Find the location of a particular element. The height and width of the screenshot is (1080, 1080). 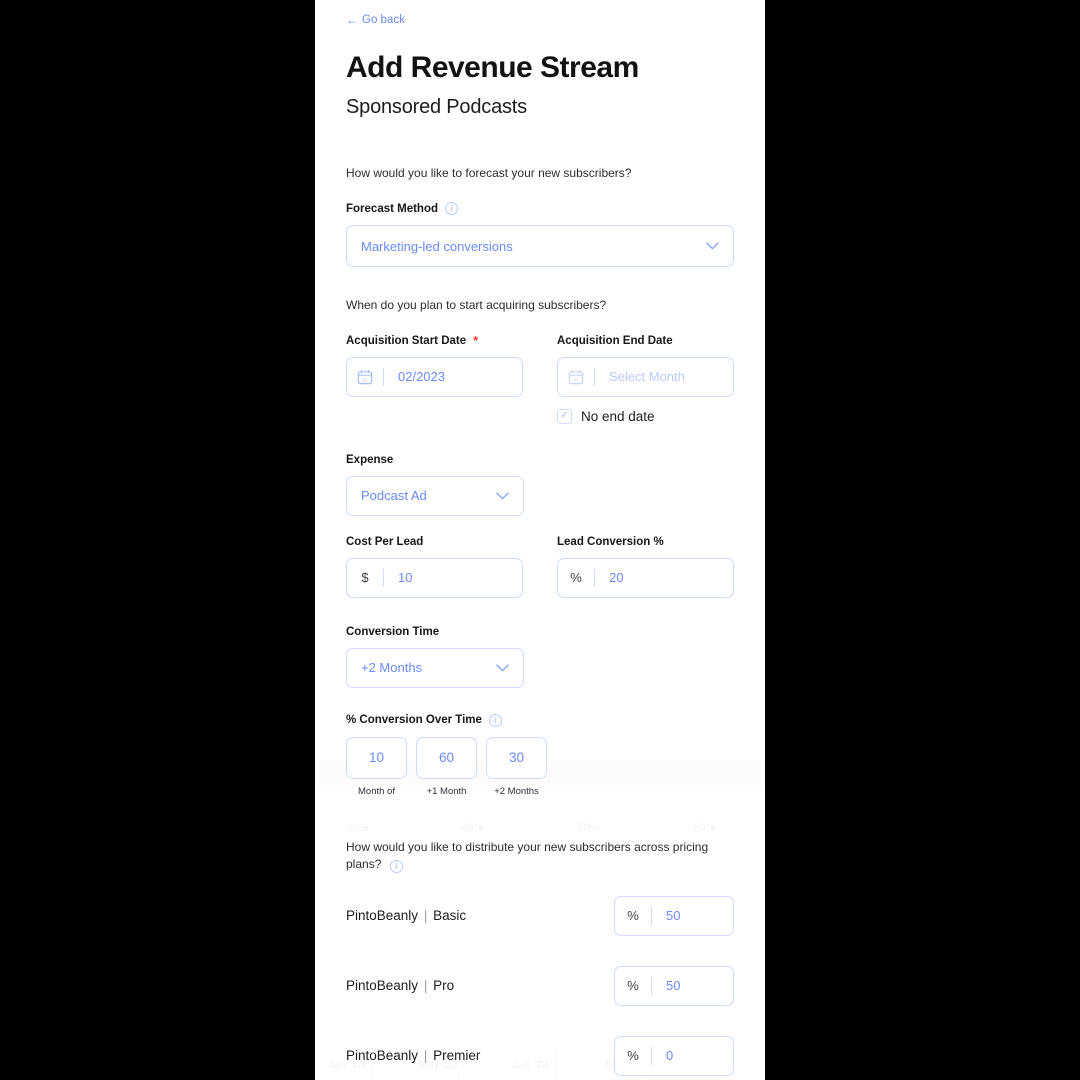

plan-tier: Premier is located at coordinates (457, 1056).